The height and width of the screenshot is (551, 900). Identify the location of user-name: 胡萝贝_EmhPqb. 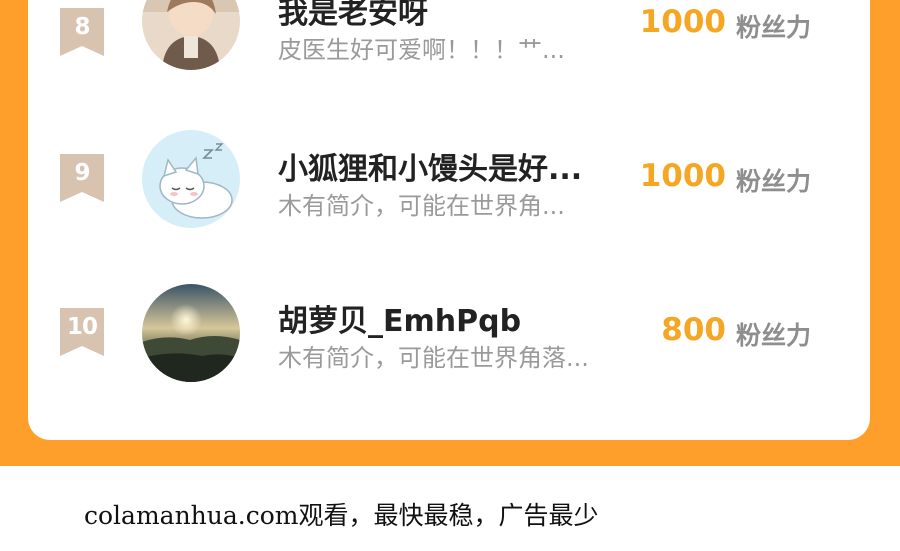
(399, 318).